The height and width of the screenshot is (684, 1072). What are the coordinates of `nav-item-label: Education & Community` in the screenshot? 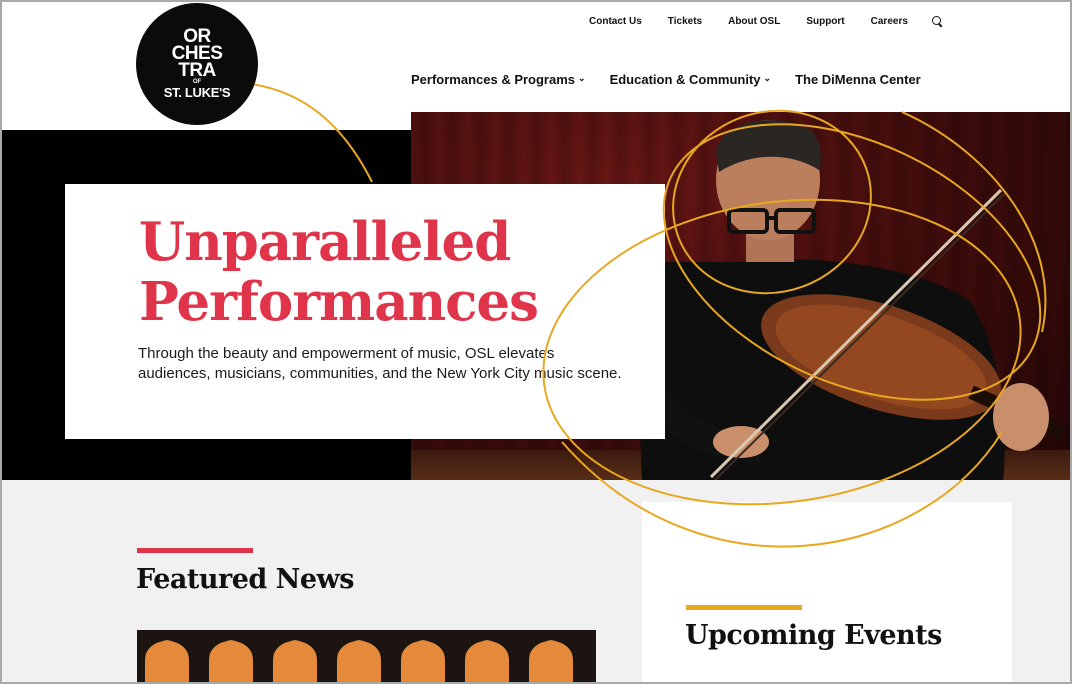 It's located at (685, 79).